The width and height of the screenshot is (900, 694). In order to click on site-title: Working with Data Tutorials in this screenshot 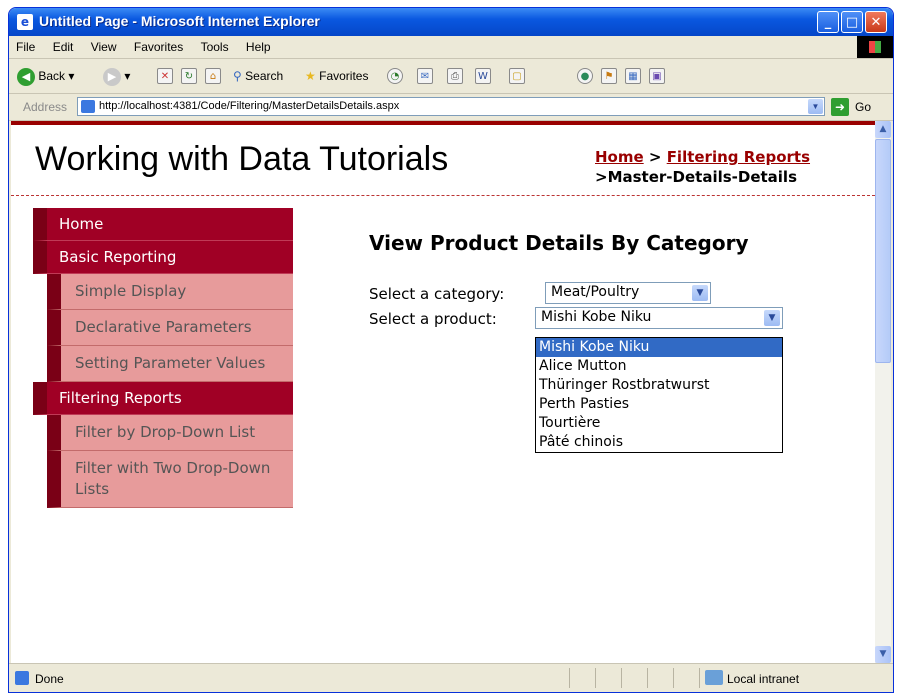, I will do `click(242, 159)`.